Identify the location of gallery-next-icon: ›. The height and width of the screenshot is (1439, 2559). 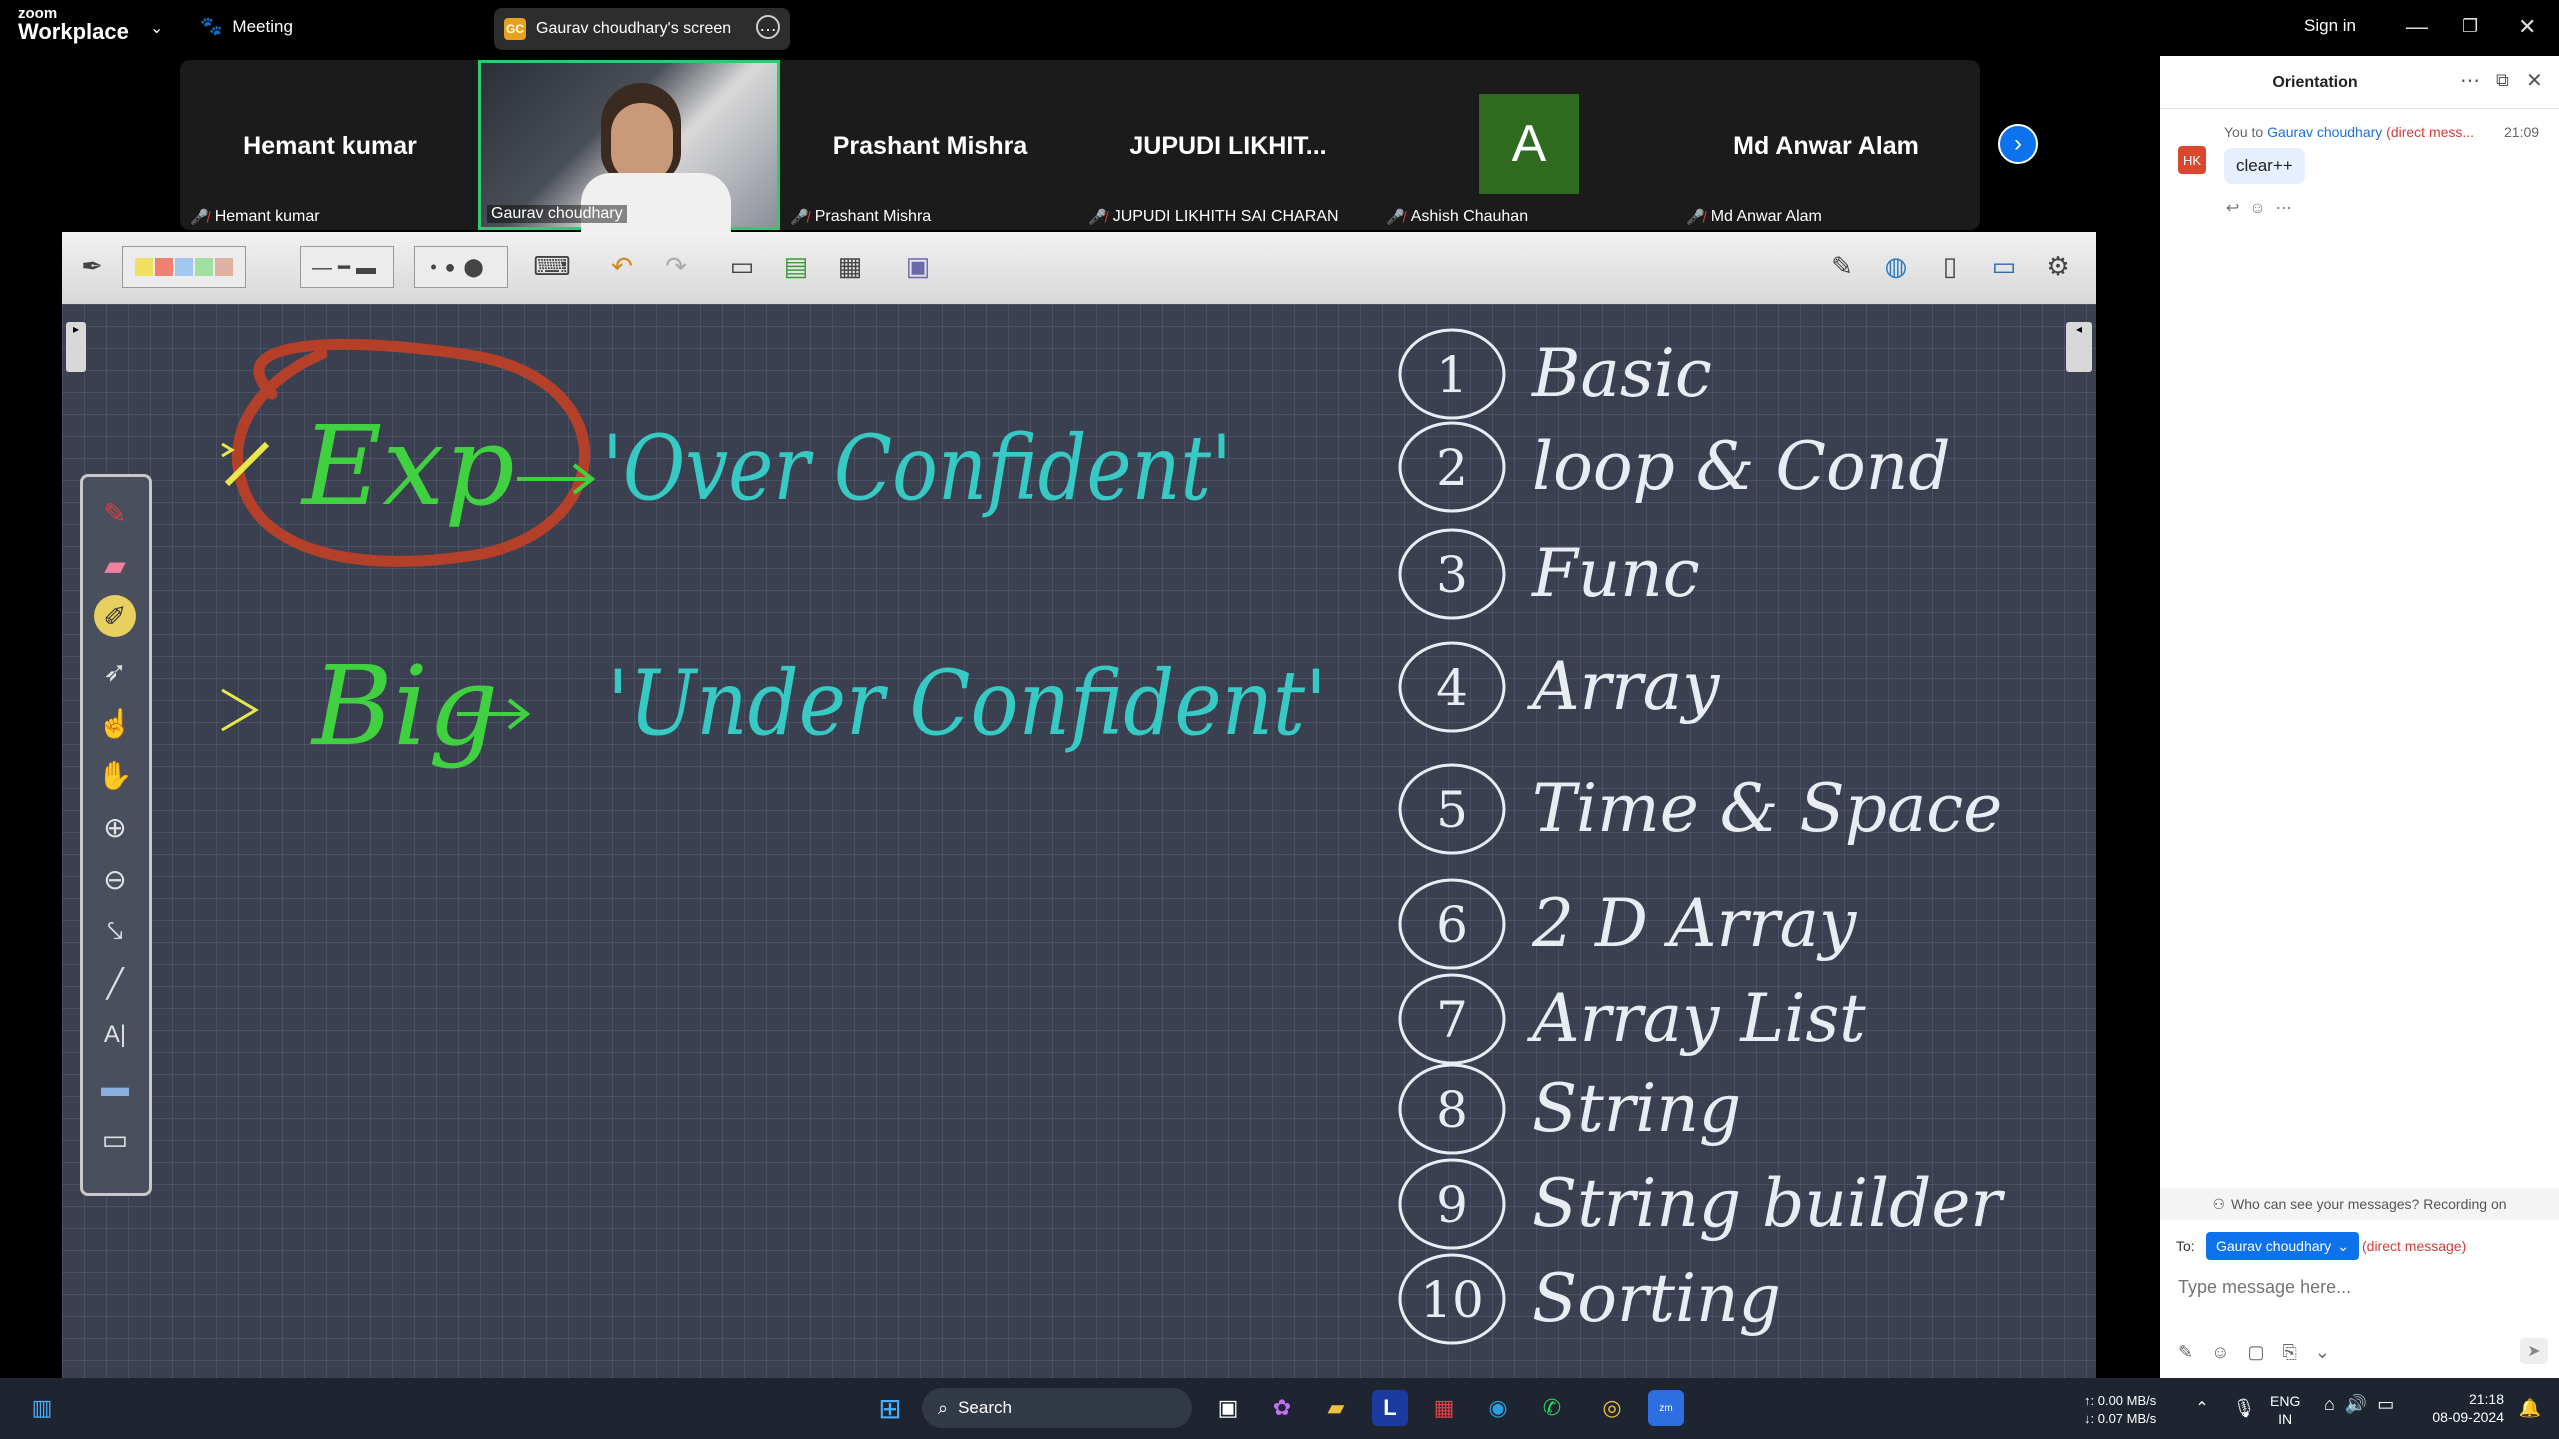
(2018, 144).